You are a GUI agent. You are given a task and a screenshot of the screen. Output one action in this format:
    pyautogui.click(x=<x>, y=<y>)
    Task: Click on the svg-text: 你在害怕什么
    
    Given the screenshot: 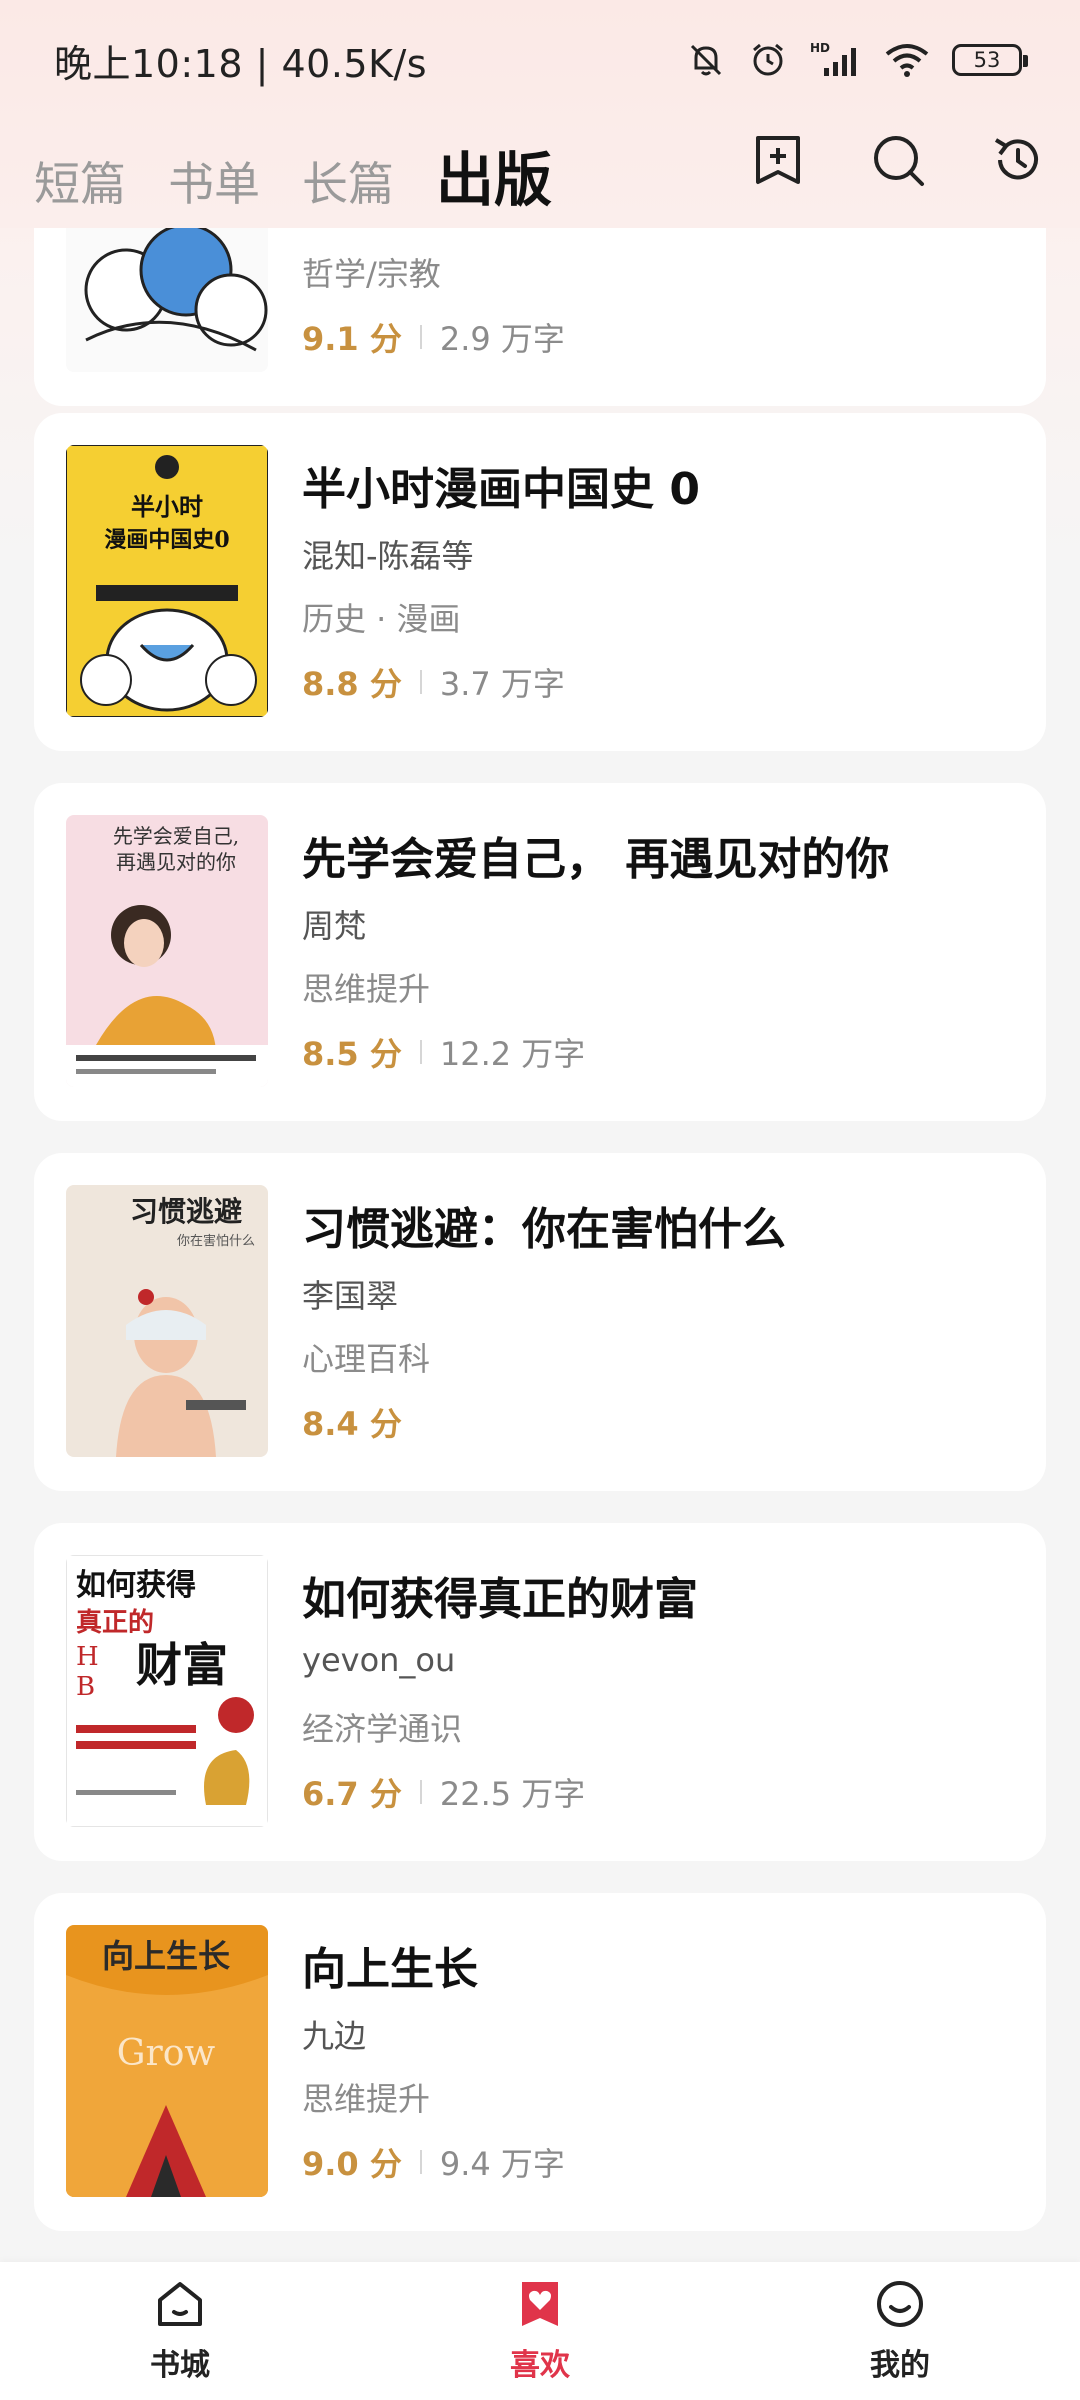 What is the action you would take?
    pyautogui.click(x=216, y=1241)
    